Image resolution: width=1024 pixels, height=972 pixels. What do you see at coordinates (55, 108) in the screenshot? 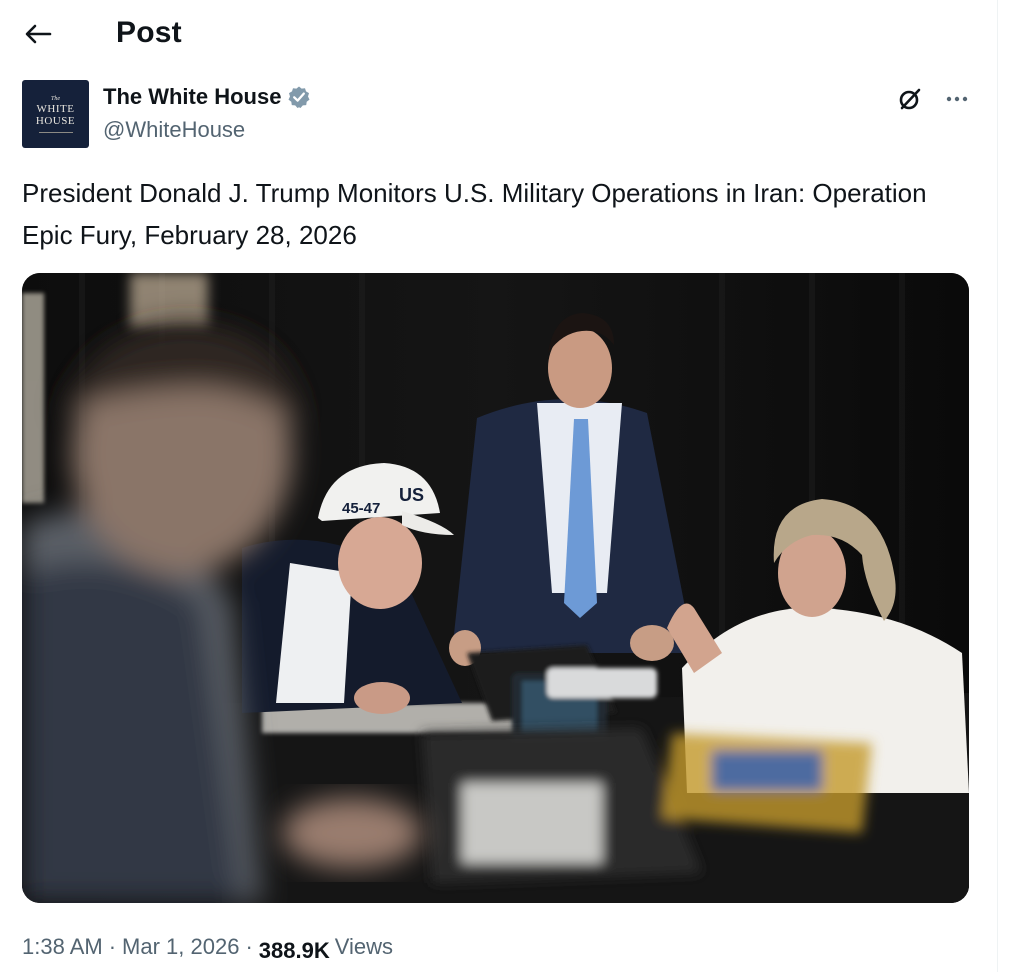
I see `avatar-text-line1: WHITE` at bounding box center [55, 108].